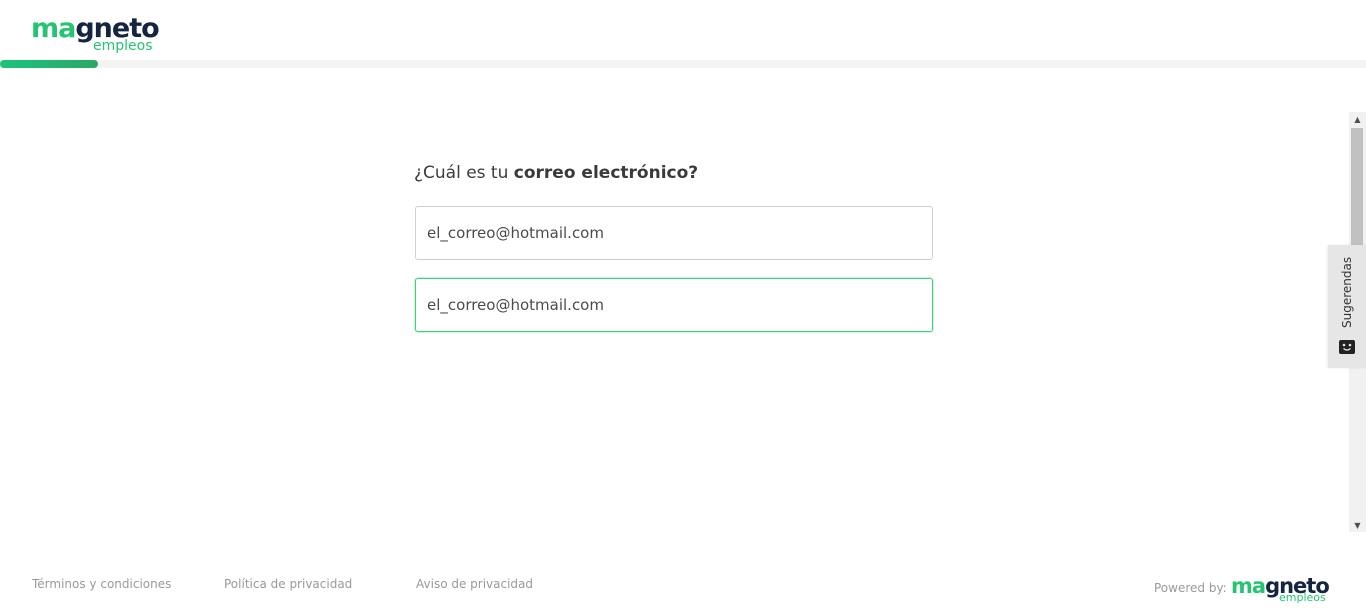  Describe the element at coordinates (1302, 597) in the screenshot. I see `footer-logo-subtext: empleos` at that location.